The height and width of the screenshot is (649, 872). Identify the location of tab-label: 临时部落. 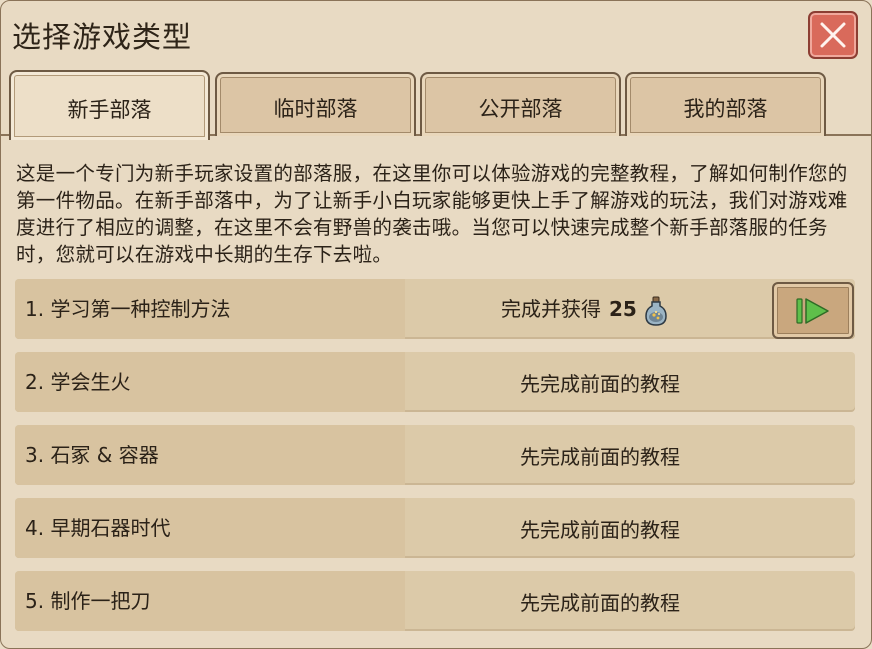
(315, 109).